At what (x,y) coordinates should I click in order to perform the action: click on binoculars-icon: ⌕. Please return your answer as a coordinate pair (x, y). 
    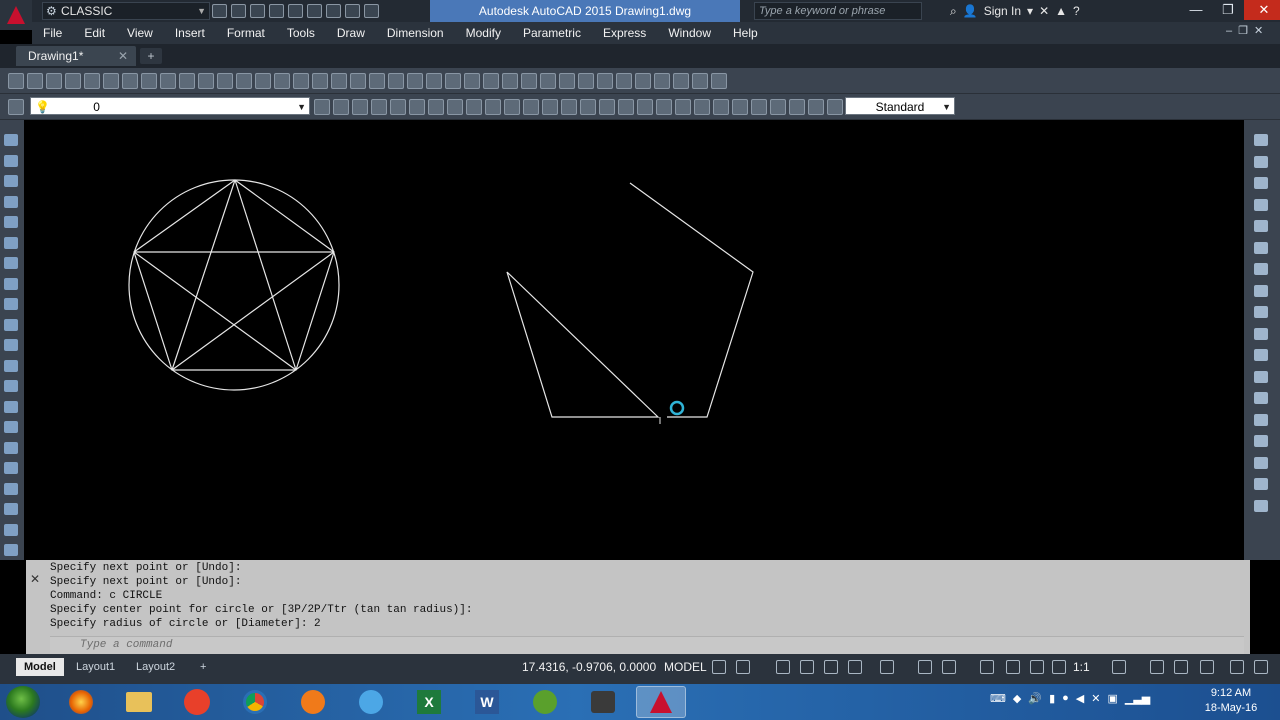
    Looking at the image, I should click on (953, 11).